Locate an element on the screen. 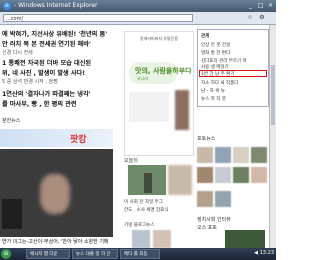 The height and width of the screenshot is (260, 320). minimize-button: _ is located at coordinates (250, 6).